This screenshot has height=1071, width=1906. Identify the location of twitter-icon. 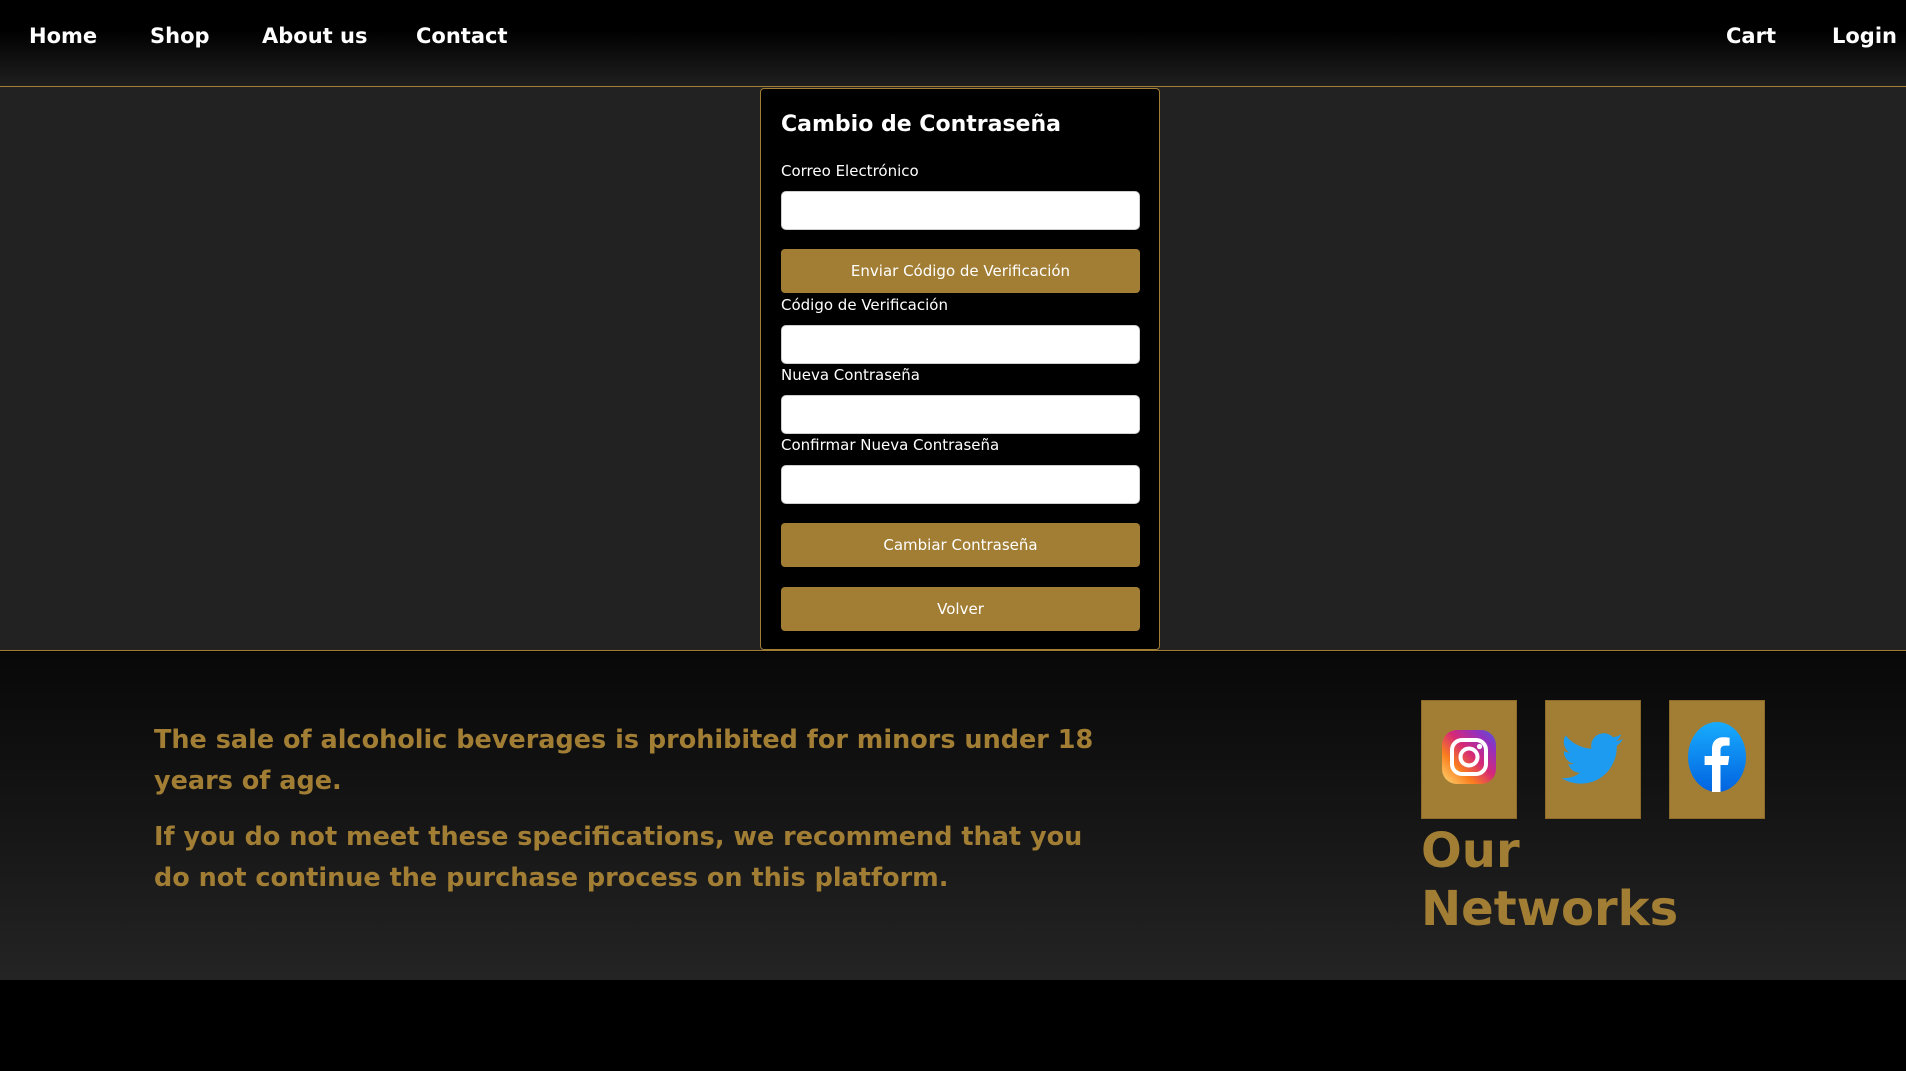
(1592, 759).